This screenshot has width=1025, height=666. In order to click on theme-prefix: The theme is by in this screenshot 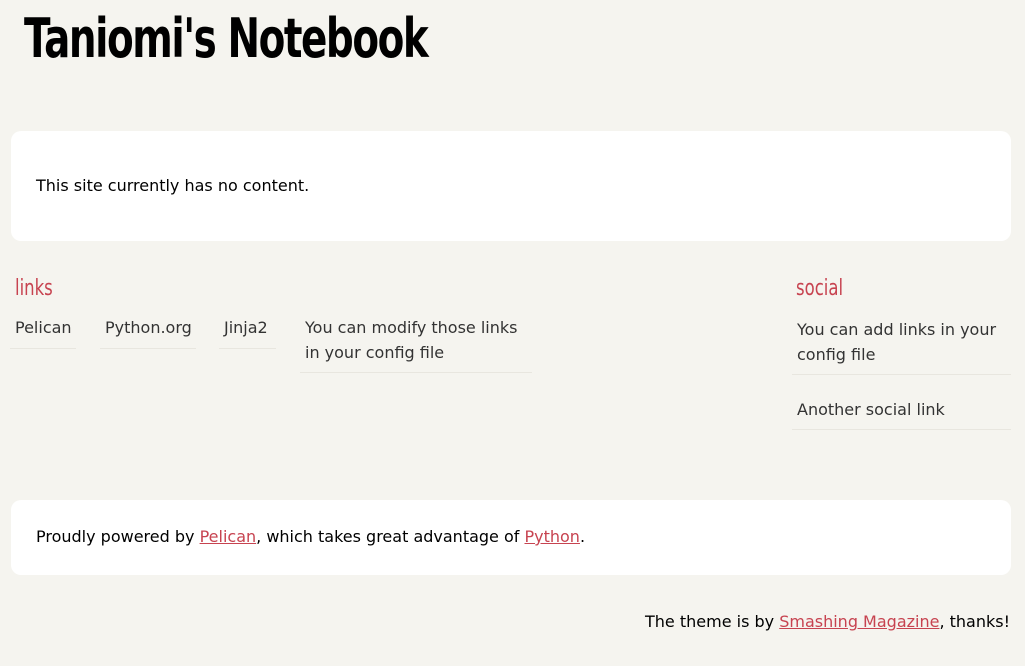, I will do `click(712, 621)`.